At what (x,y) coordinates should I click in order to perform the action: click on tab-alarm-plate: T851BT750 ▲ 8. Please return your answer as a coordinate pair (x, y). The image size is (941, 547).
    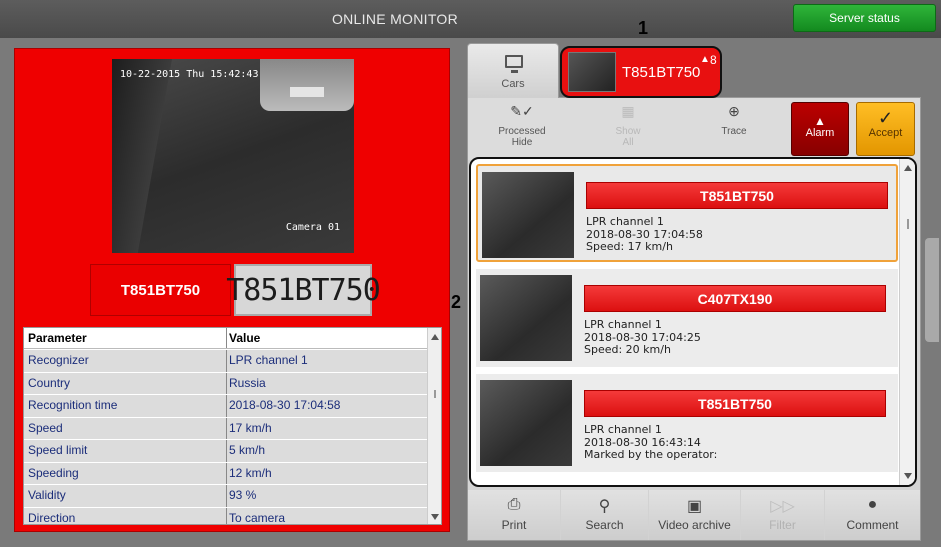
    Looking at the image, I should click on (641, 72).